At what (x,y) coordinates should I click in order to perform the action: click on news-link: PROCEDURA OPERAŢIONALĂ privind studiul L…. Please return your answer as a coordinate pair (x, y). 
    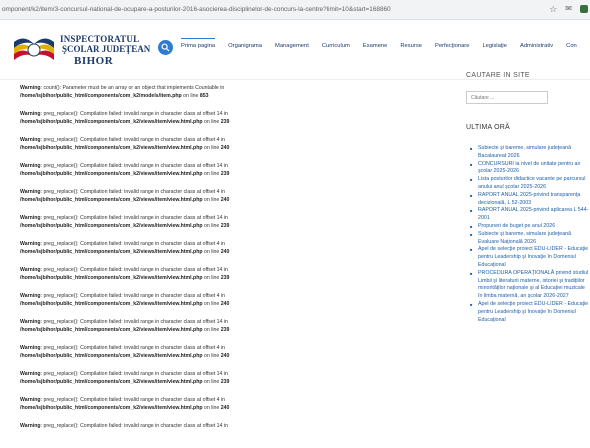
    Looking at the image, I should click on (530, 285).